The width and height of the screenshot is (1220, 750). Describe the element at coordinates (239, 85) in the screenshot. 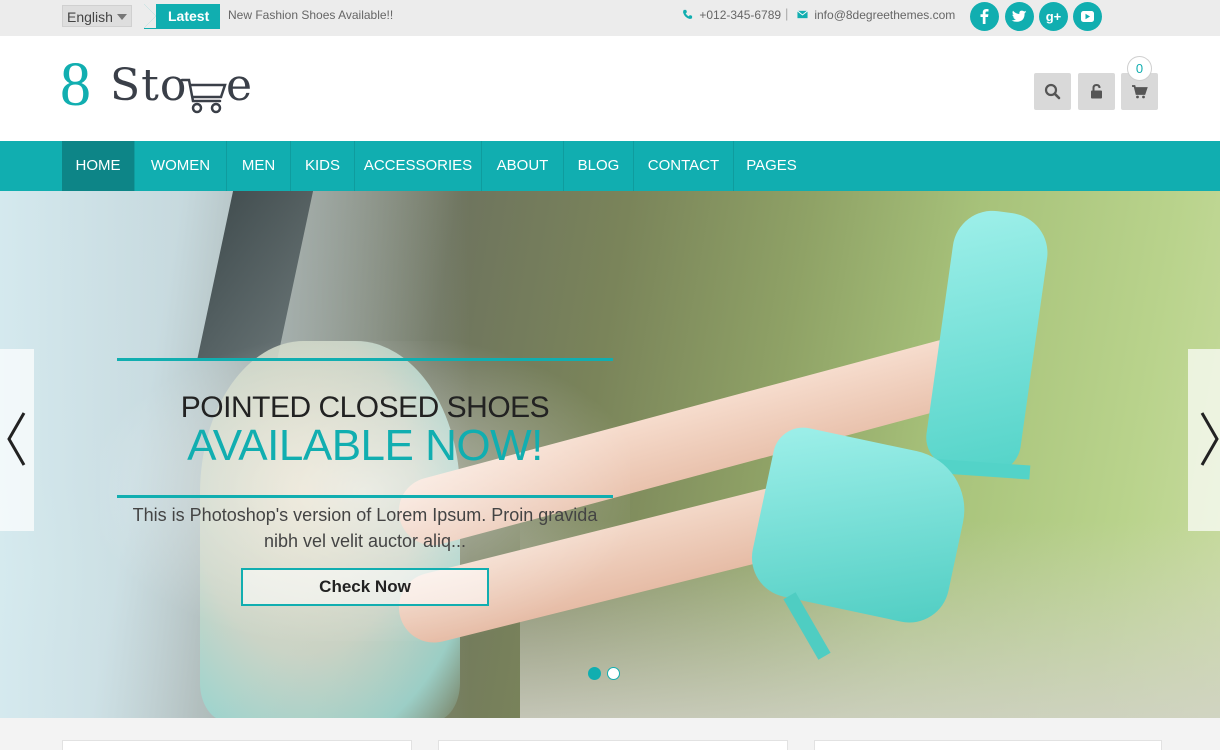

I see `logo-text-right: e` at that location.